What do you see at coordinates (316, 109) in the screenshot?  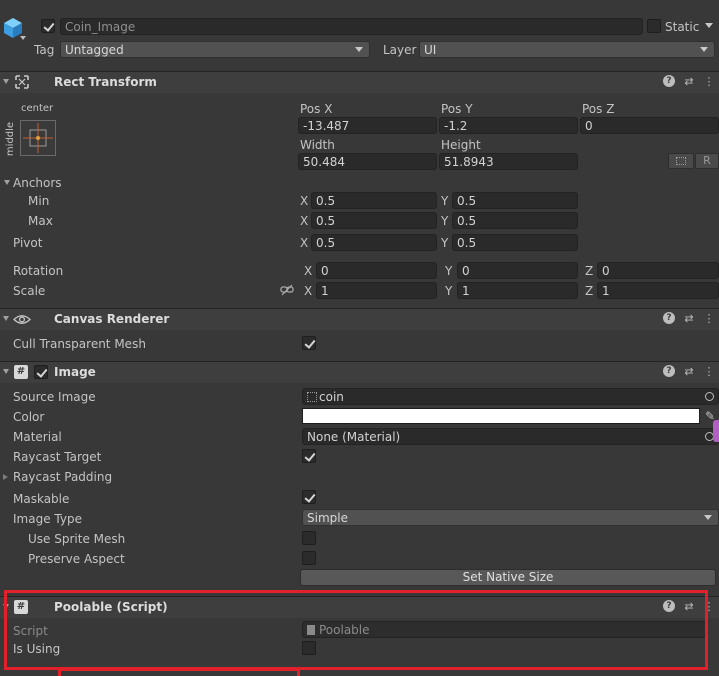 I see `pos-x-label: Pos X` at bounding box center [316, 109].